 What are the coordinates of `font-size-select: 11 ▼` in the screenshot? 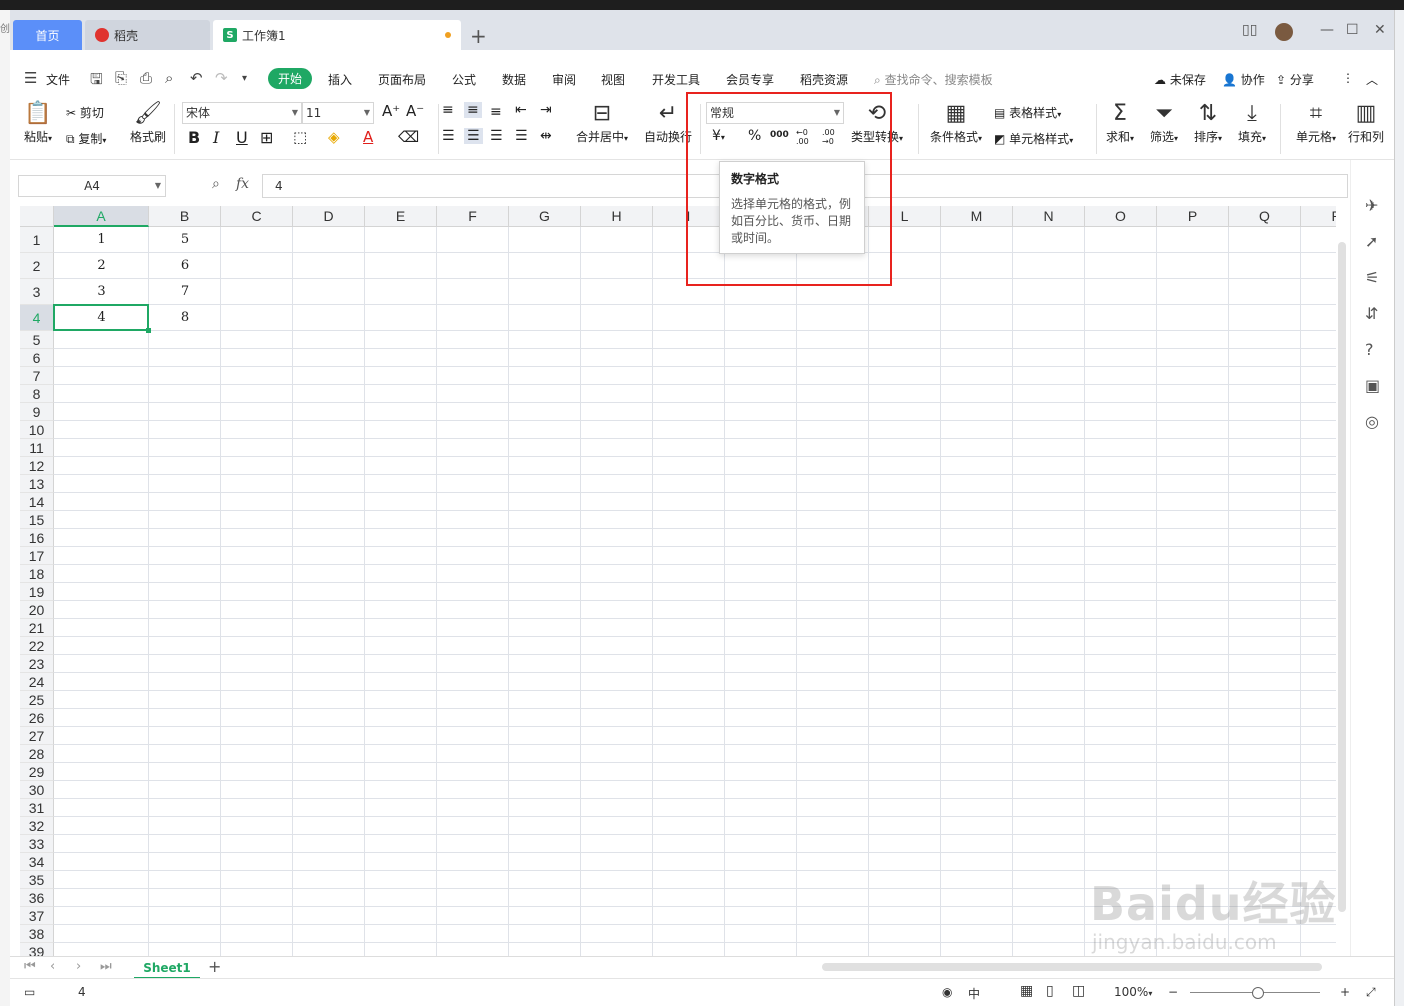 It's located at (338, 113).